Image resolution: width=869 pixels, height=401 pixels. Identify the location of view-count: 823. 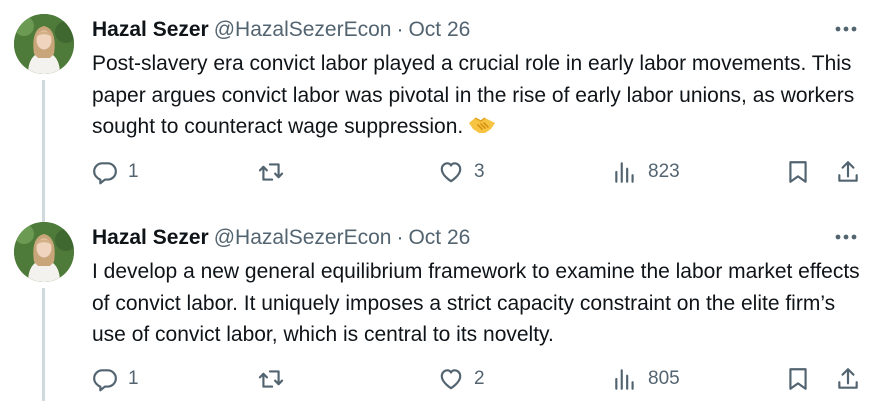
(664, 171).